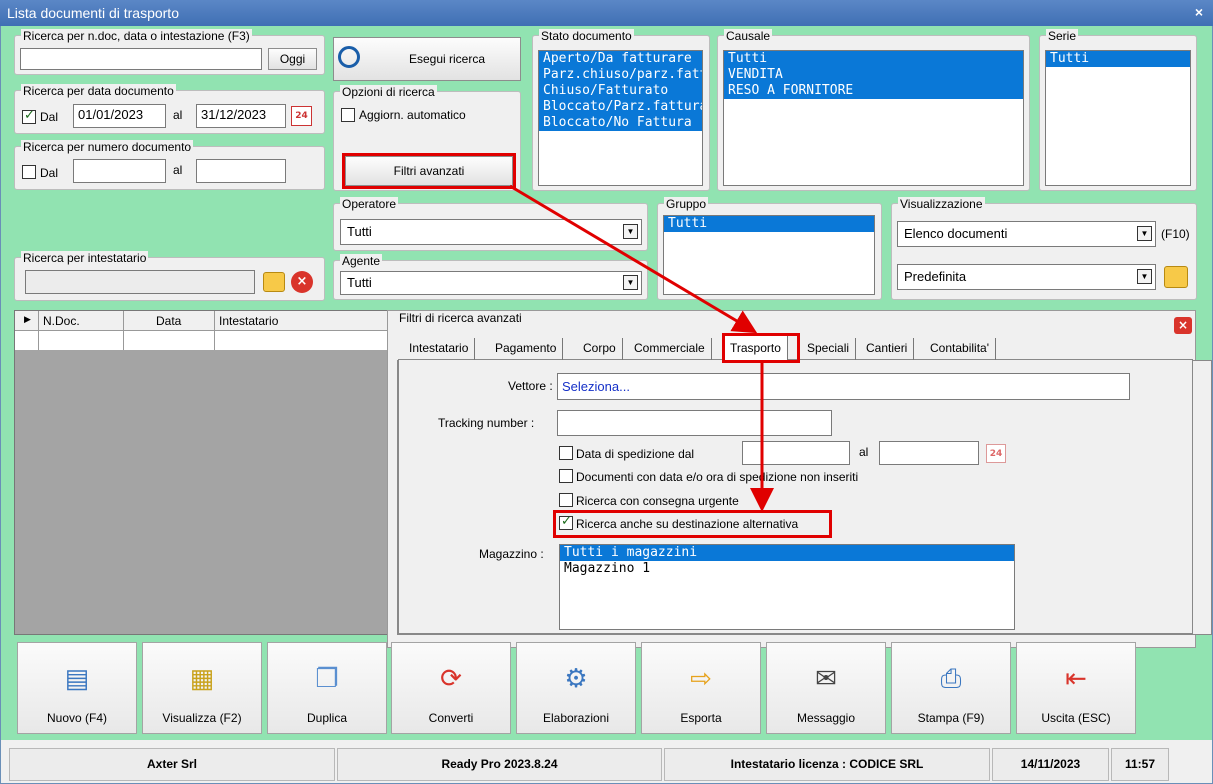 Image resolution: width=1213 pixels, height=784 pixels. I want to click on duplicate-icon: ❐, so click(327, 678).